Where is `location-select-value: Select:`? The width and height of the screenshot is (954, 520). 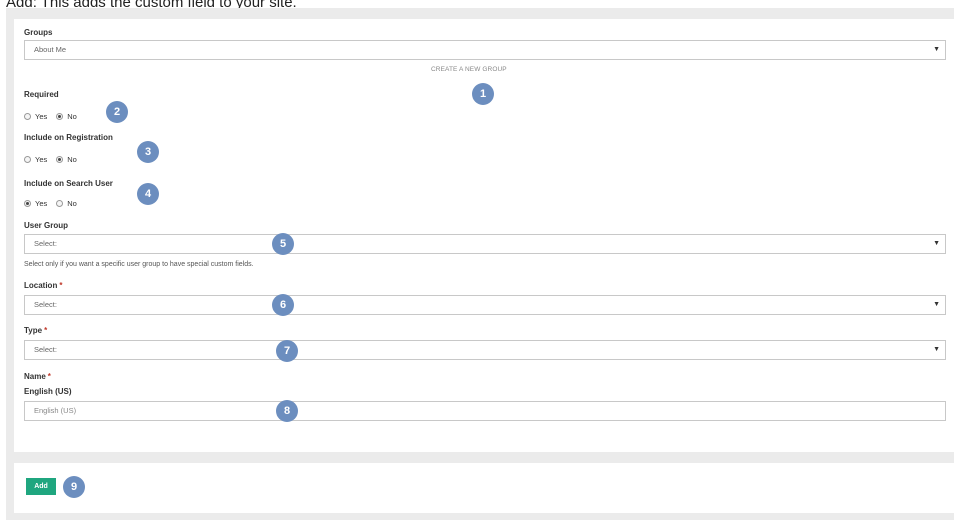 location-select-value: Select: is located at coordinates (45, 304).